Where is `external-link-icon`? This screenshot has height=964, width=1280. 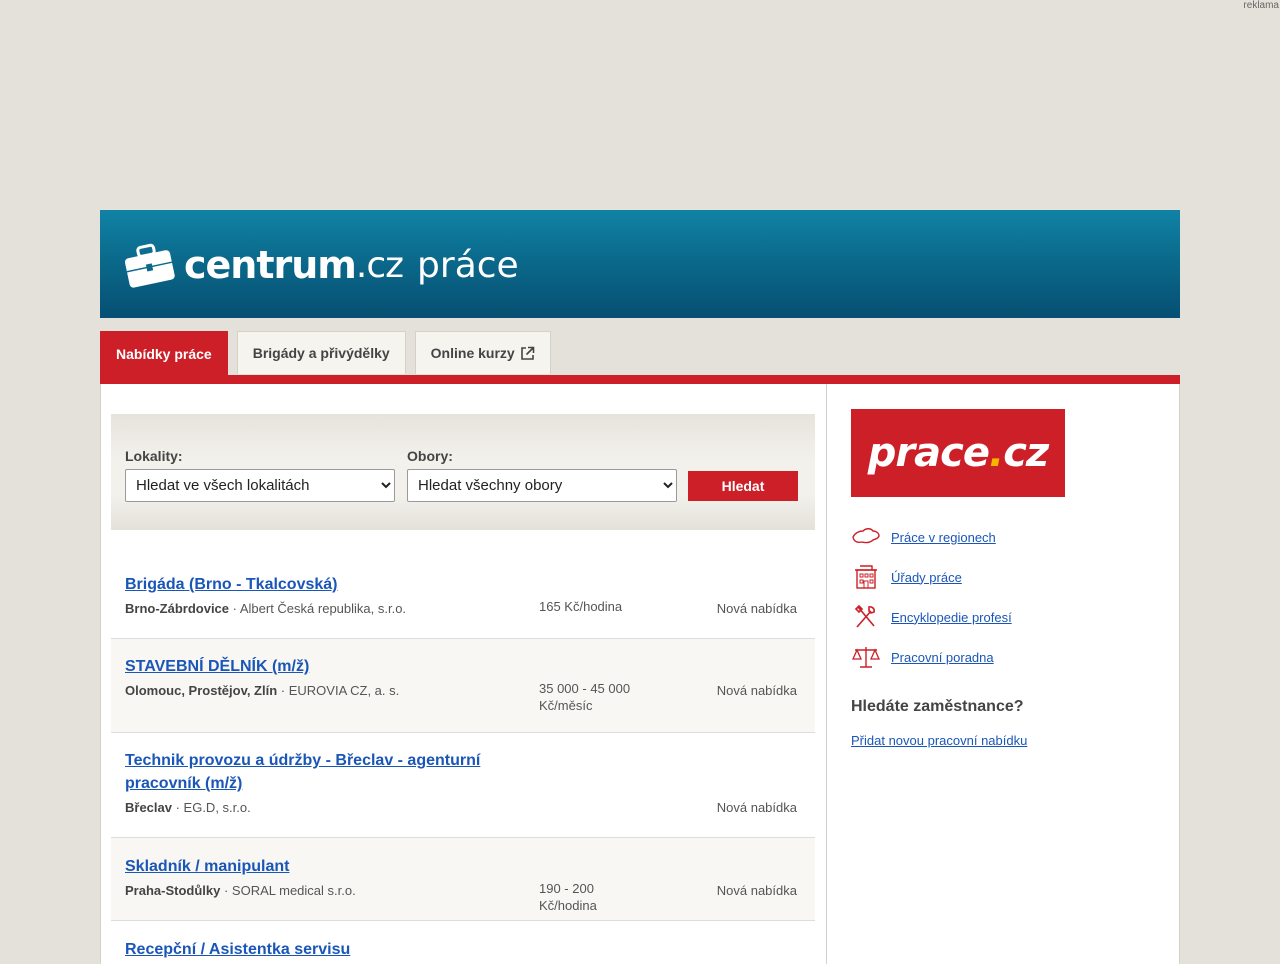 external-link-icon is located at coordinates (527, 353).